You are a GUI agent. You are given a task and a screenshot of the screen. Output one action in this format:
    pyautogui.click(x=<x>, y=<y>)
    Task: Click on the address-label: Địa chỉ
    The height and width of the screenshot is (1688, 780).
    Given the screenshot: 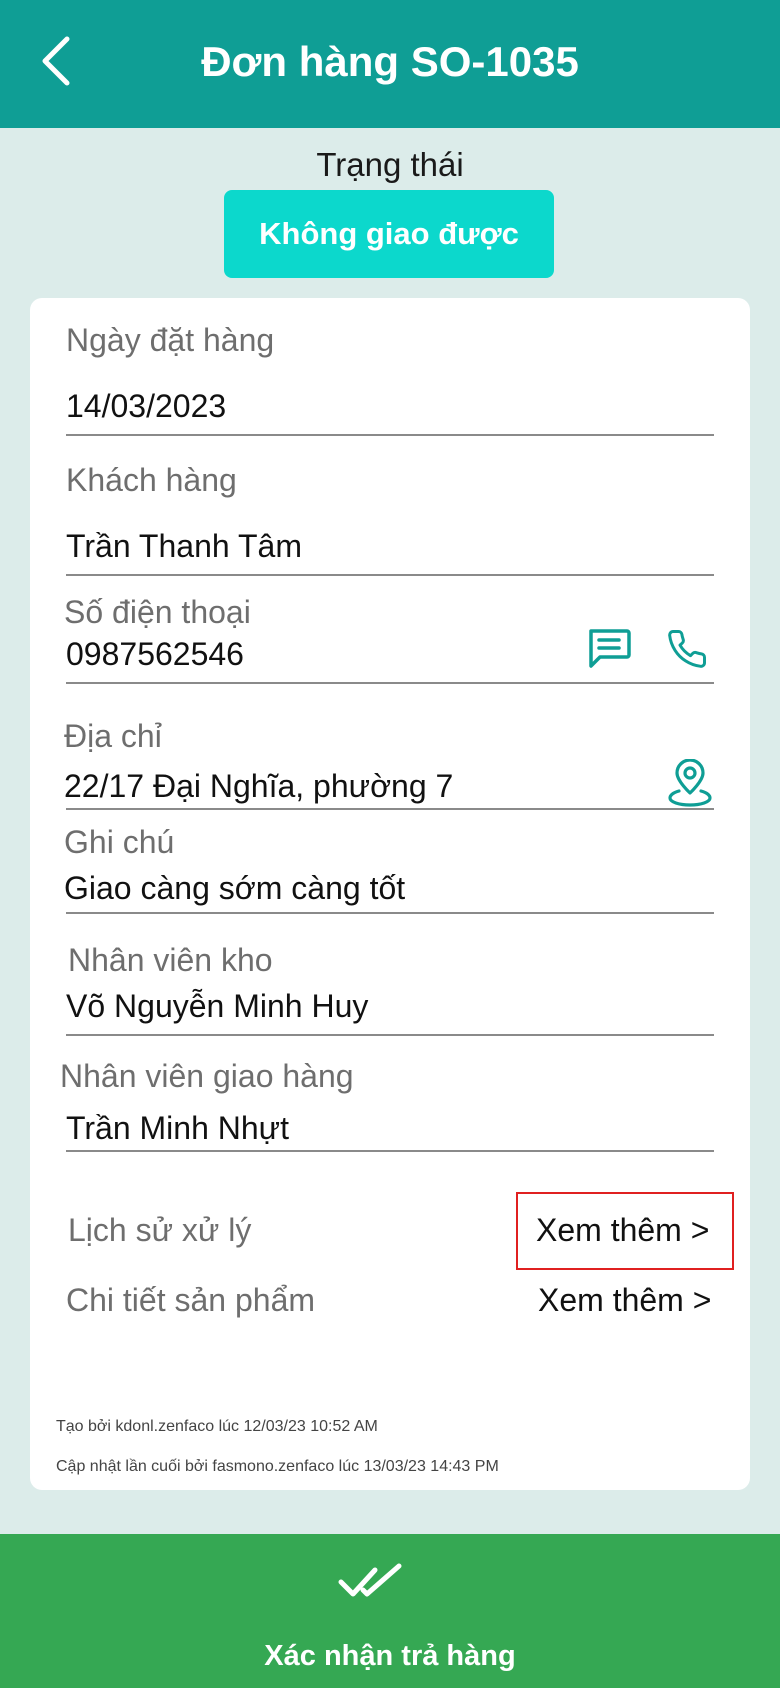 What is the action you would take?
    pyautogui.click(x=113, y=736)
    